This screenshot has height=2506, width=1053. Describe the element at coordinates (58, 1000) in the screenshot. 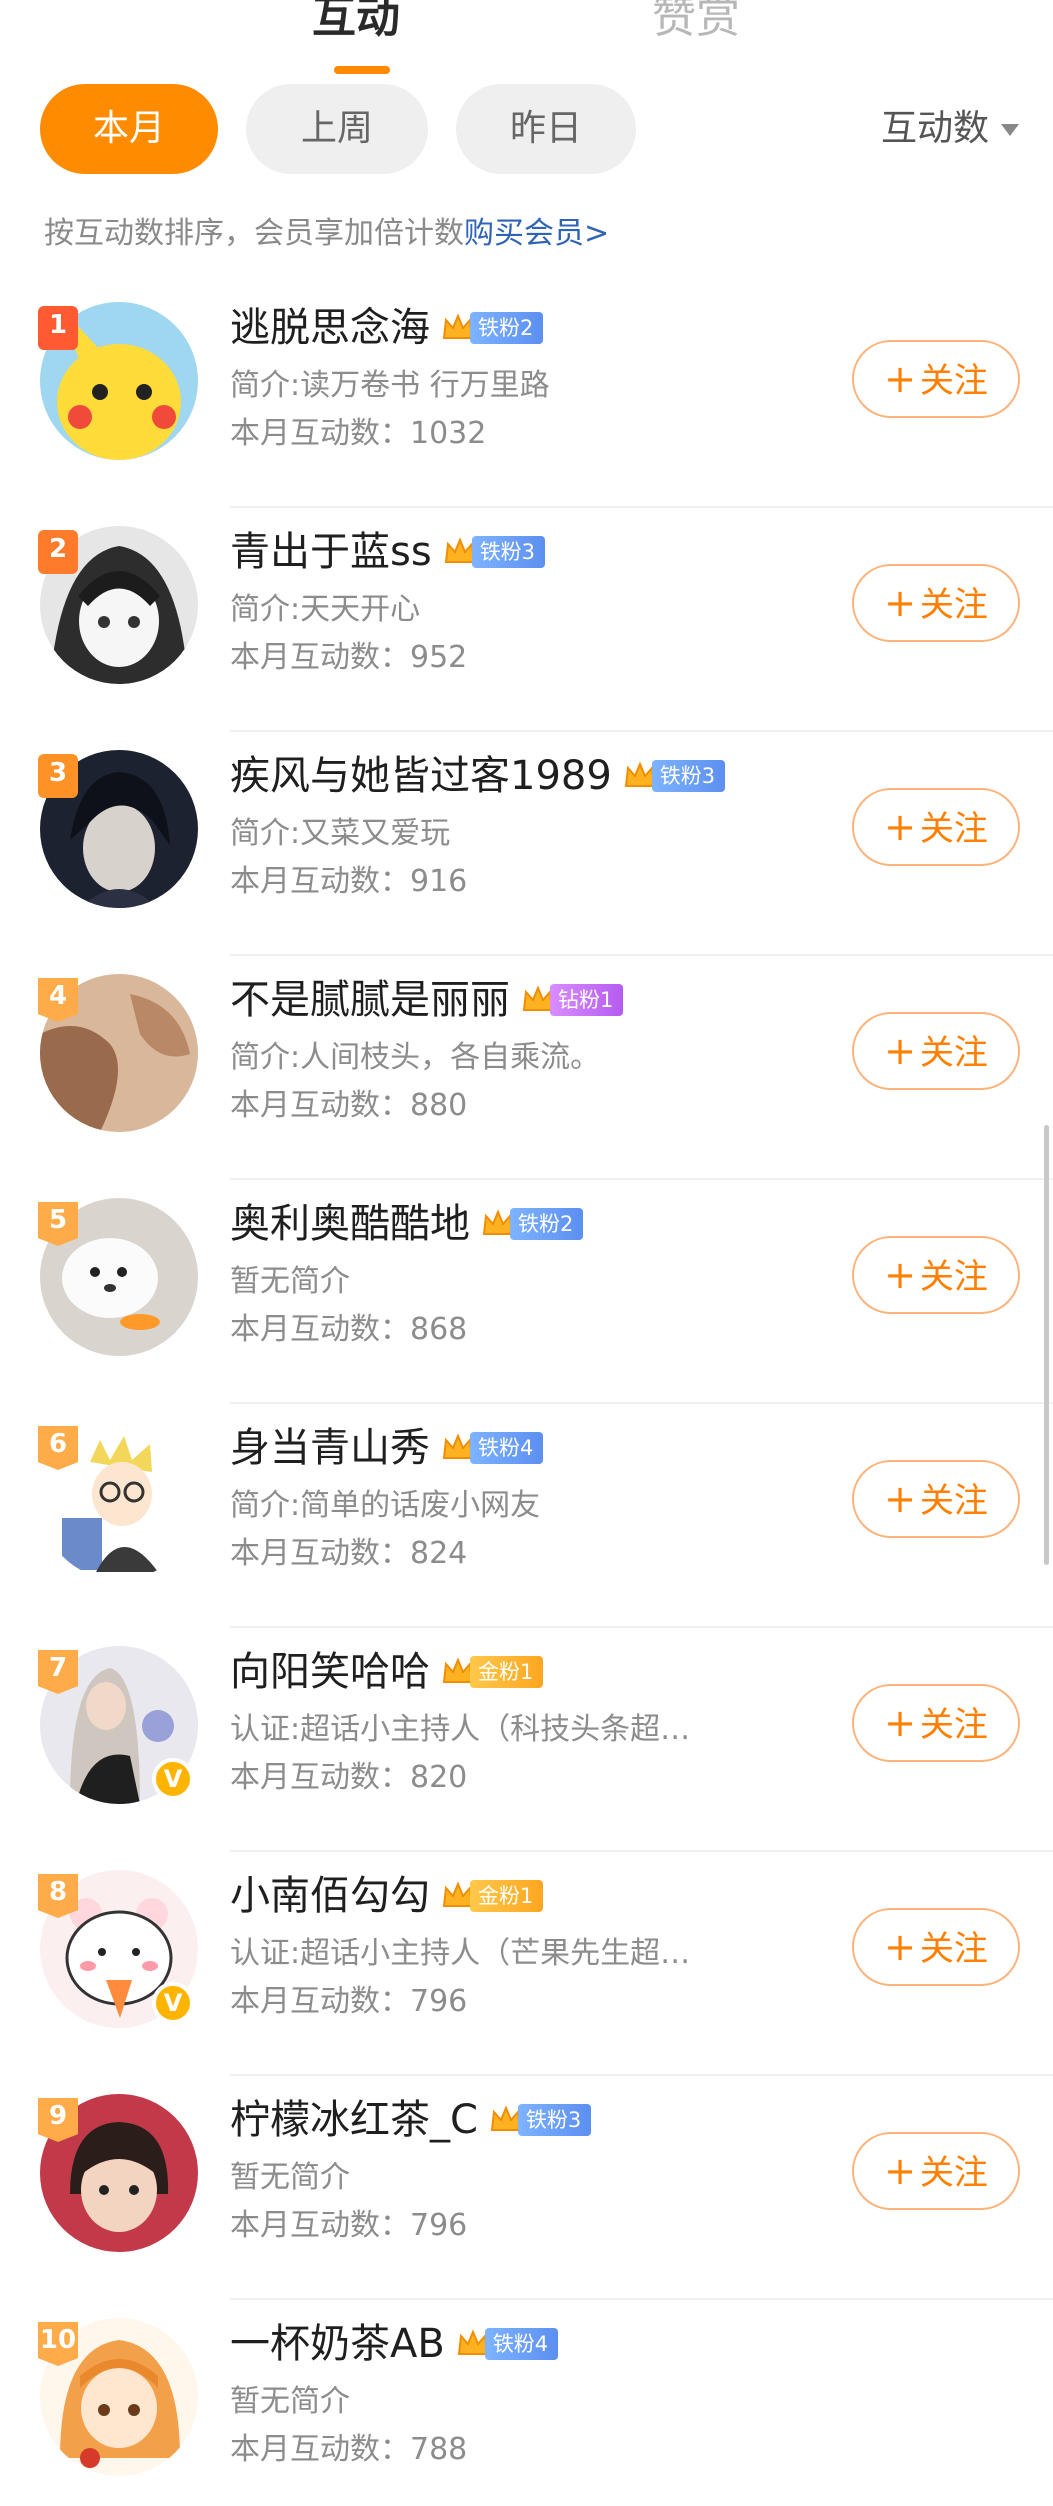

I see `rank-badge: 4` at that location.